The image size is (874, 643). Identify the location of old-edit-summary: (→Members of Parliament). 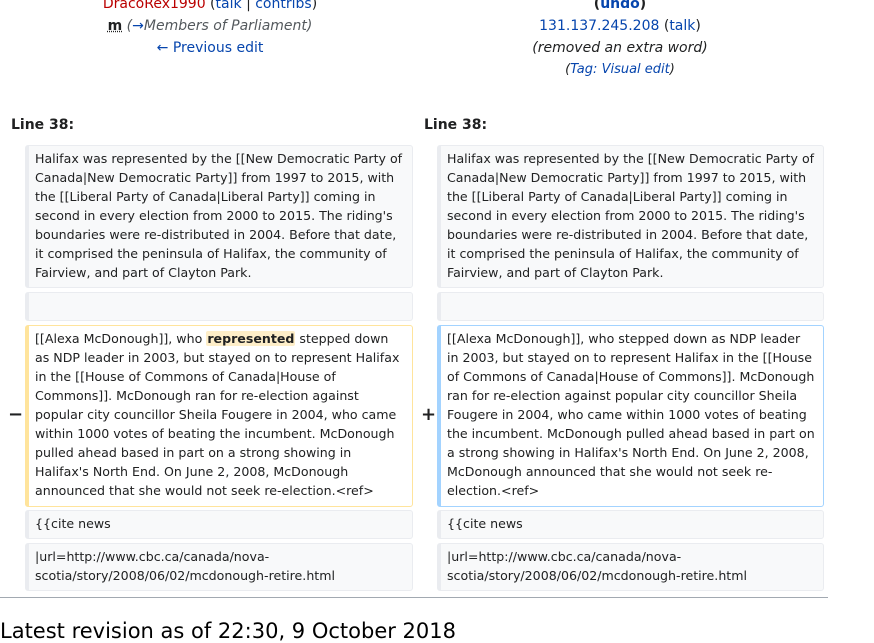
(219, 26).